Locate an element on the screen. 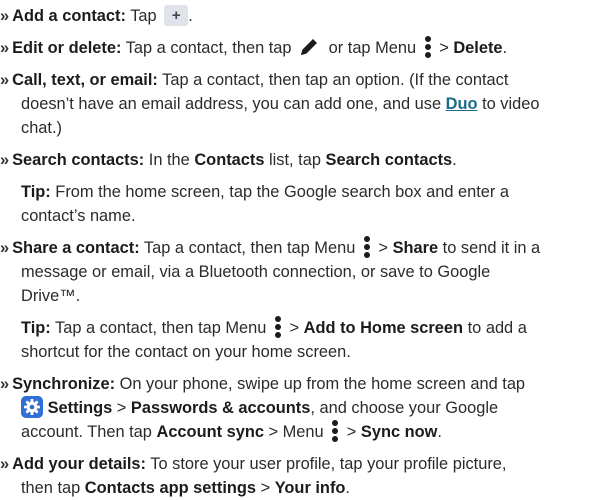 The height and width of the screenshot is (500, 612). item-label: Synchronize: is located at coordinates (64, 384).